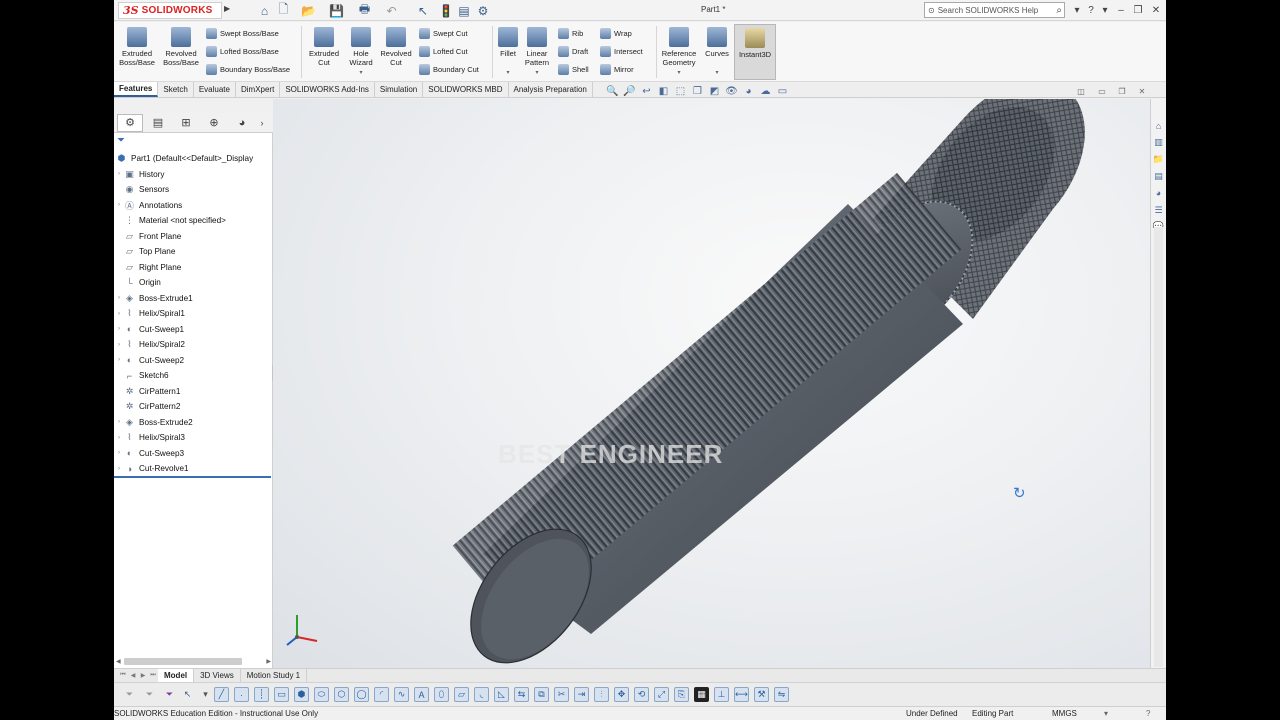 Image resolution: width=1280 pixels, height=720 pixels. What do you see at coordinates (446, 10) in the screenshot?
I see `rebuild-icon: 🚦` at bounding box center [446, 10].